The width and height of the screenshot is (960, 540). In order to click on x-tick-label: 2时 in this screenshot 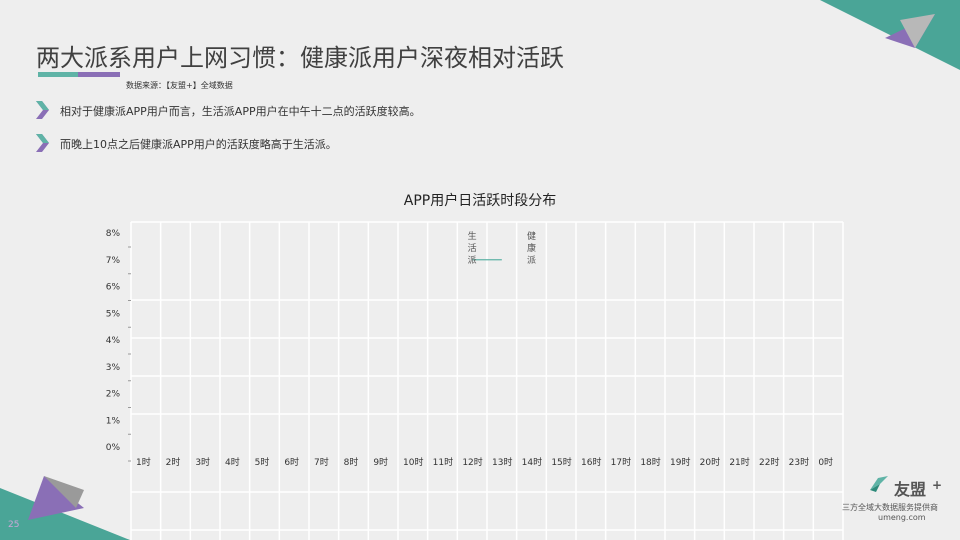, I will do `click(173, 462)`.